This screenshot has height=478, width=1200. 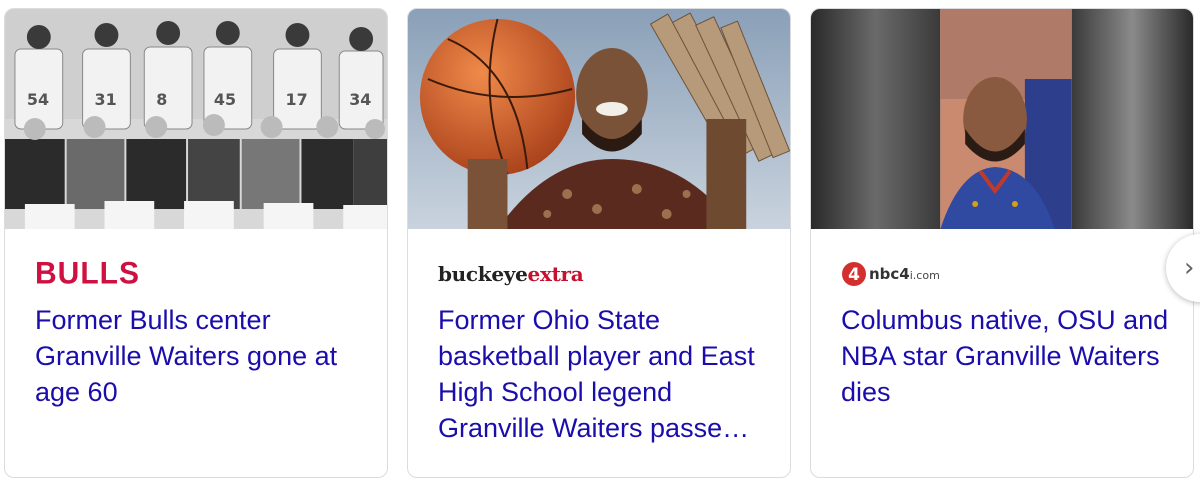 What do you see at coordinates (106, 99) in the screenshot?
I see `svg-text: 31` at bounding box center [106, 99].